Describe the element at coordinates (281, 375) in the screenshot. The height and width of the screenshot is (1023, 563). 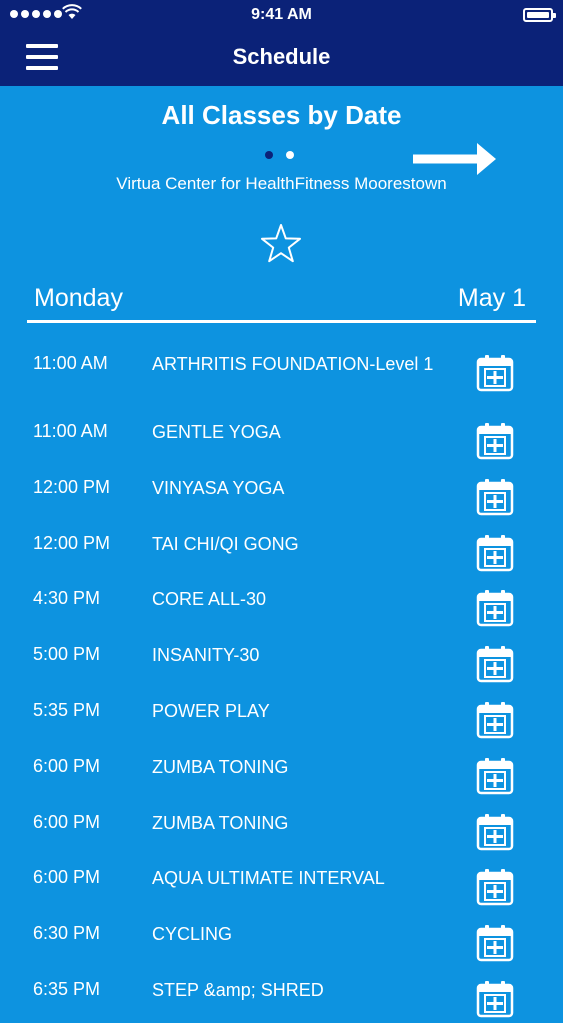
I see `list-item: 11:00 AM ARTHRITIS FOUNDATION-Level 1` at that location.